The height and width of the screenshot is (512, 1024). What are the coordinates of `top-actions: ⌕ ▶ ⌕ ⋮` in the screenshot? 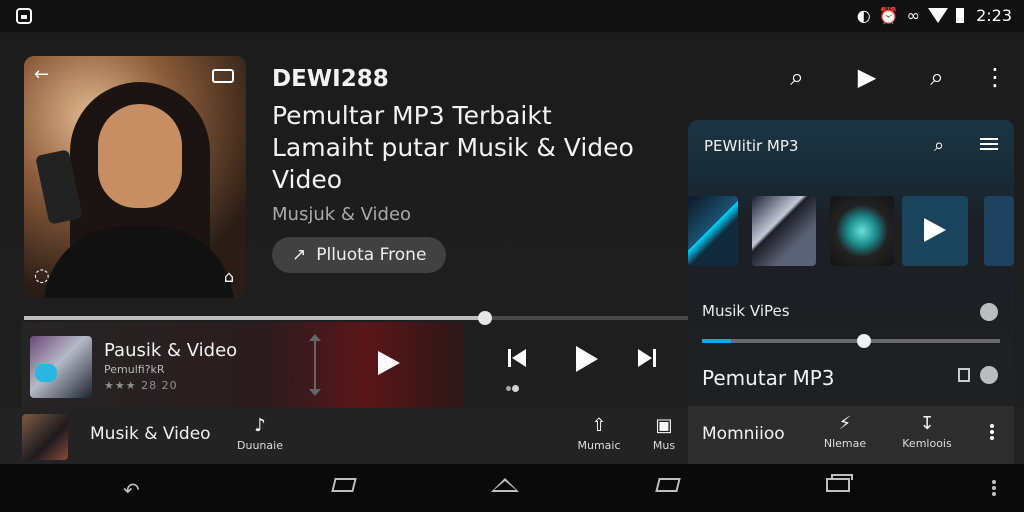 It's located at (893, 77).